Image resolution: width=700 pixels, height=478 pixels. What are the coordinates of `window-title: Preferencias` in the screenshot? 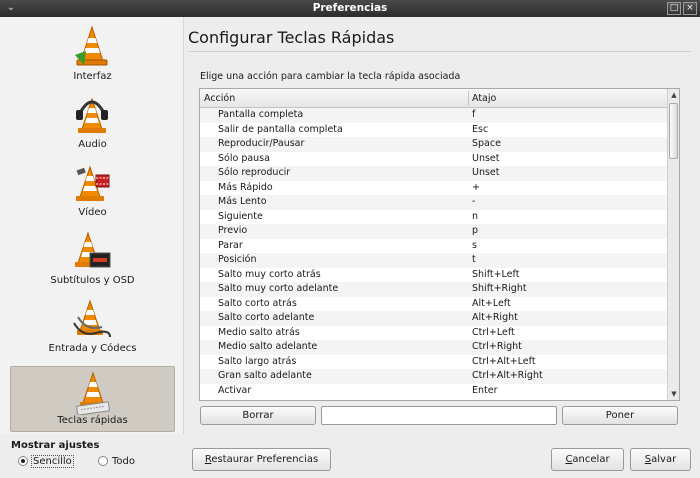 It's located at (350, 8).